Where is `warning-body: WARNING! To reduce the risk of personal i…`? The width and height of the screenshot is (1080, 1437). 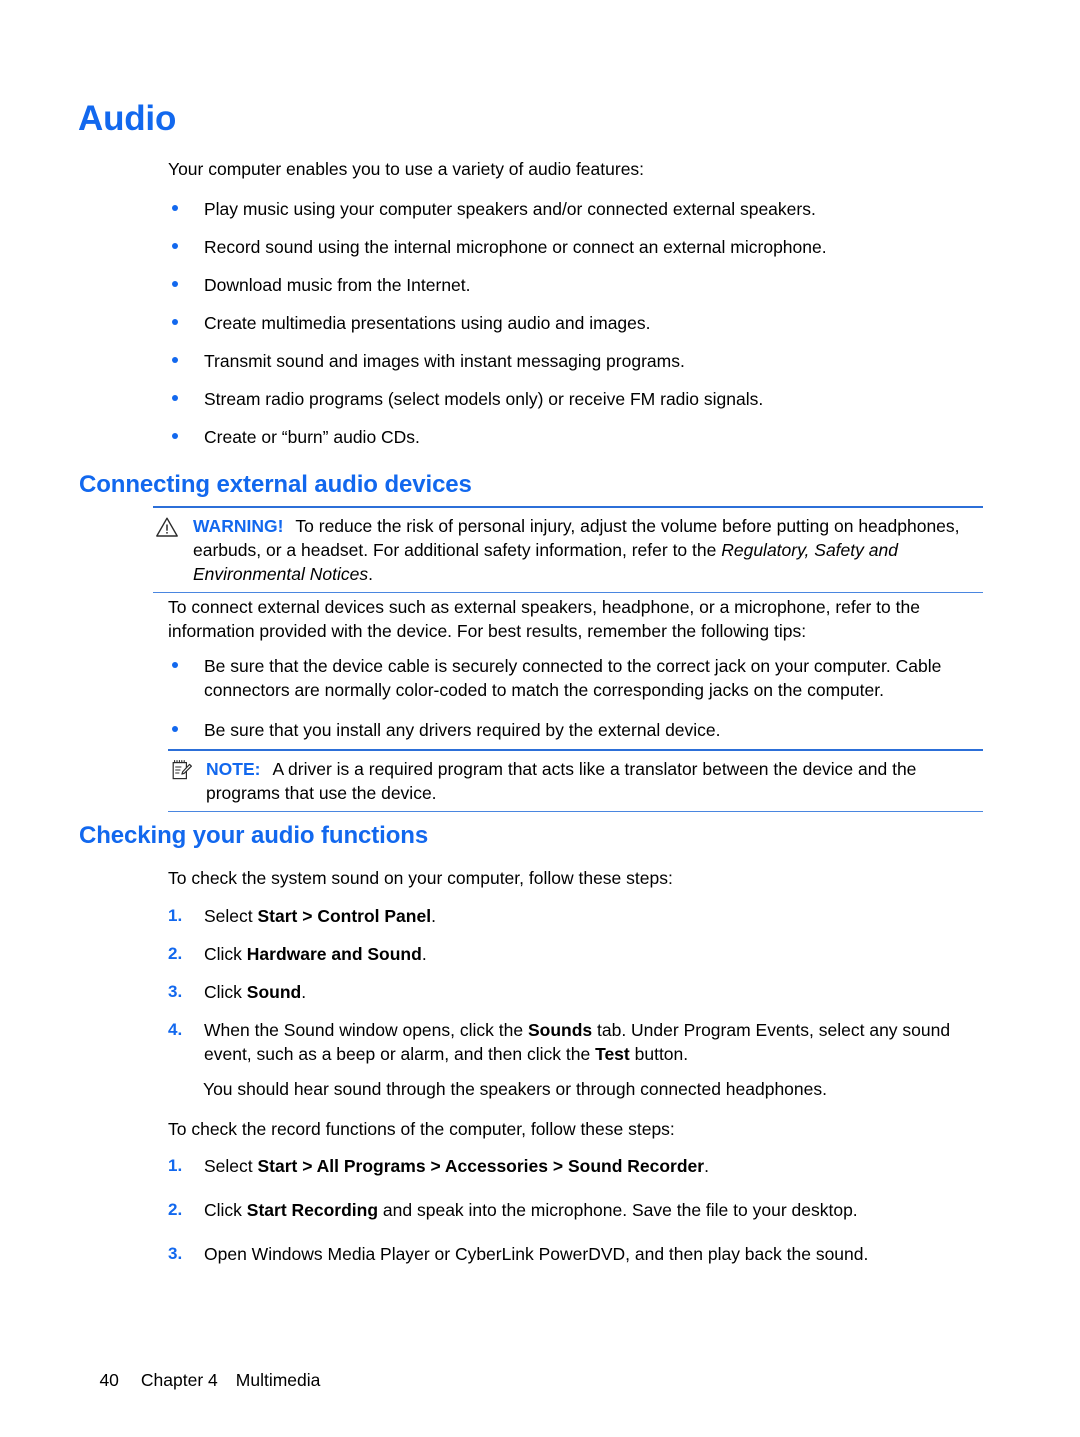 warning-body: WARNING! To reduce the risk of personal i… is located at coordinates (568, 550).